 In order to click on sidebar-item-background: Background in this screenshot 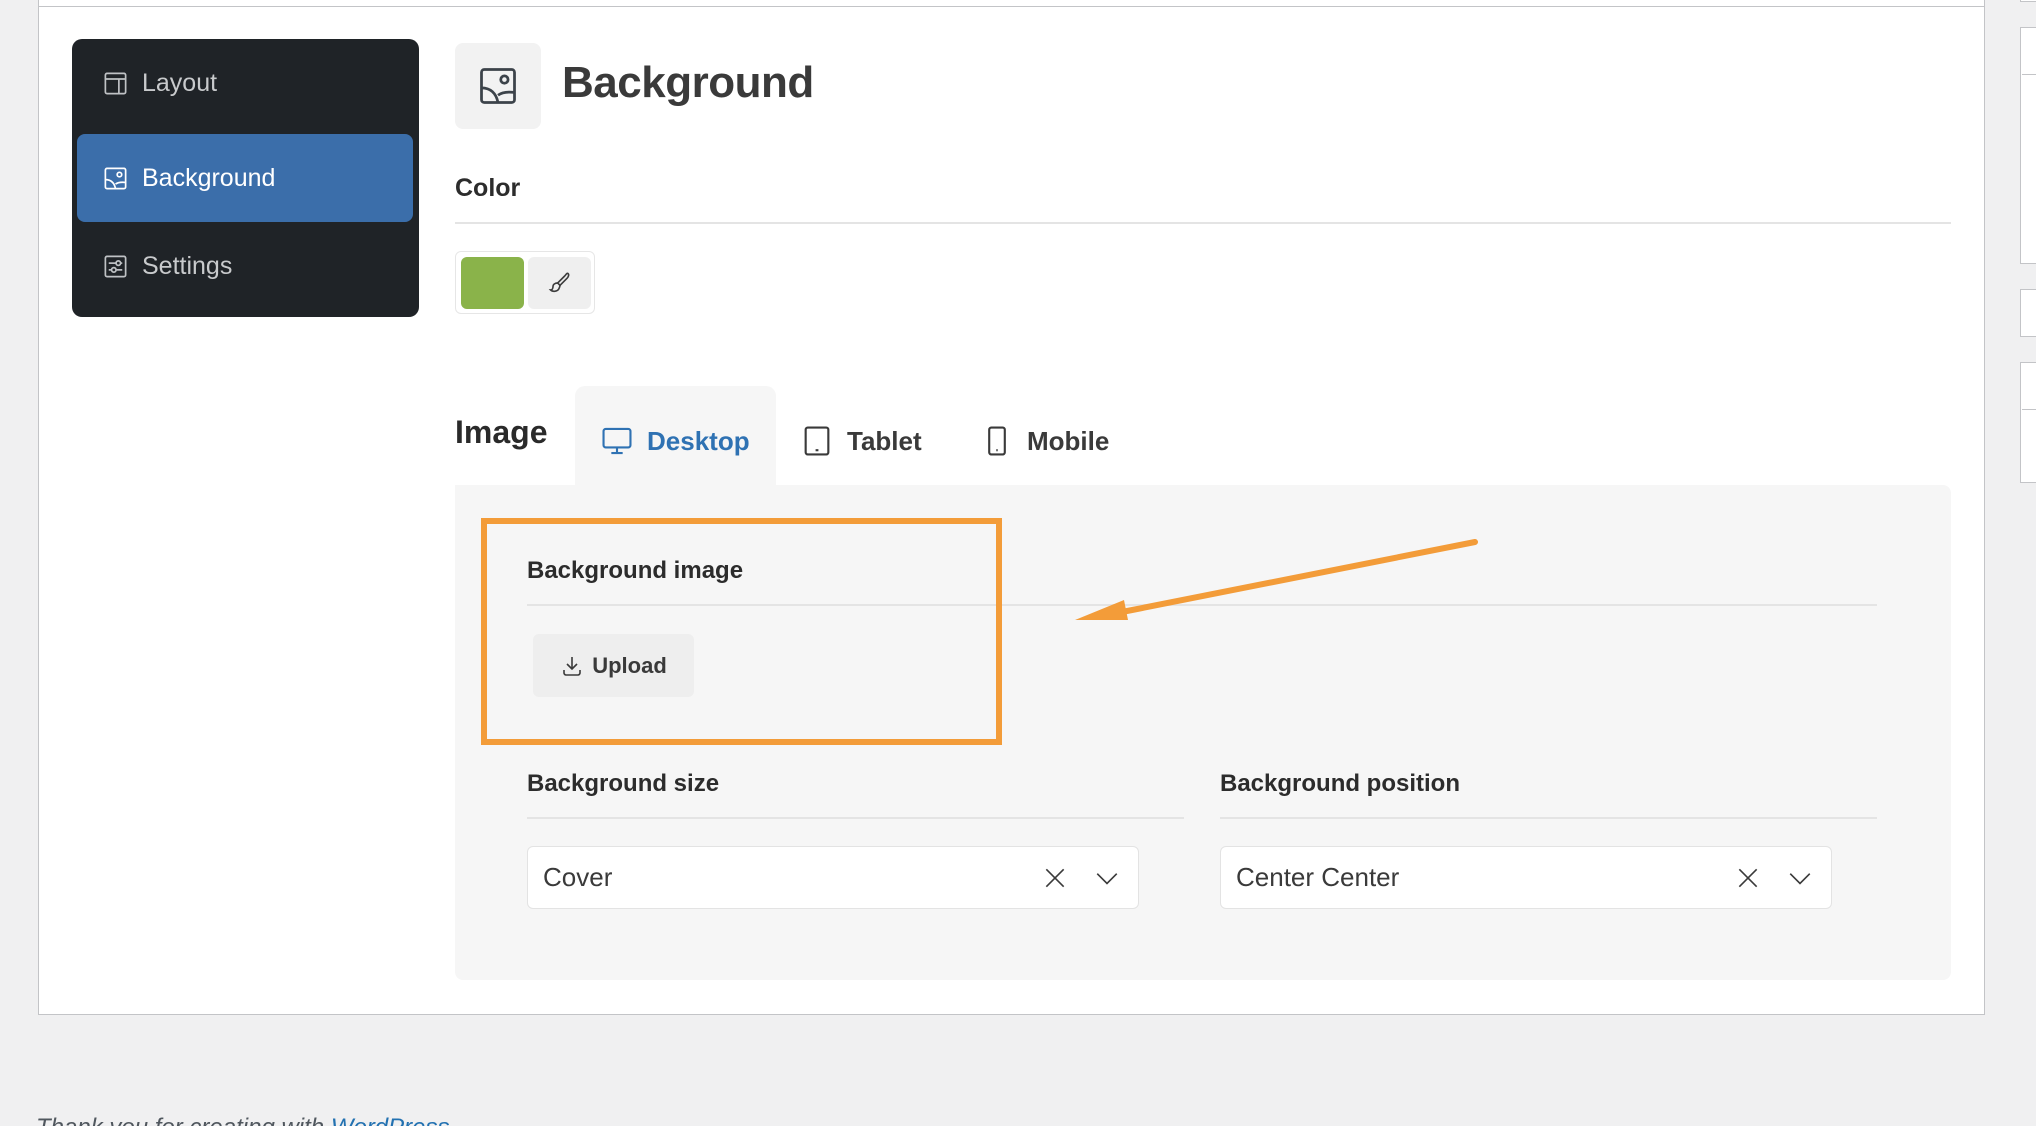, I will do `click(245, 178)`.